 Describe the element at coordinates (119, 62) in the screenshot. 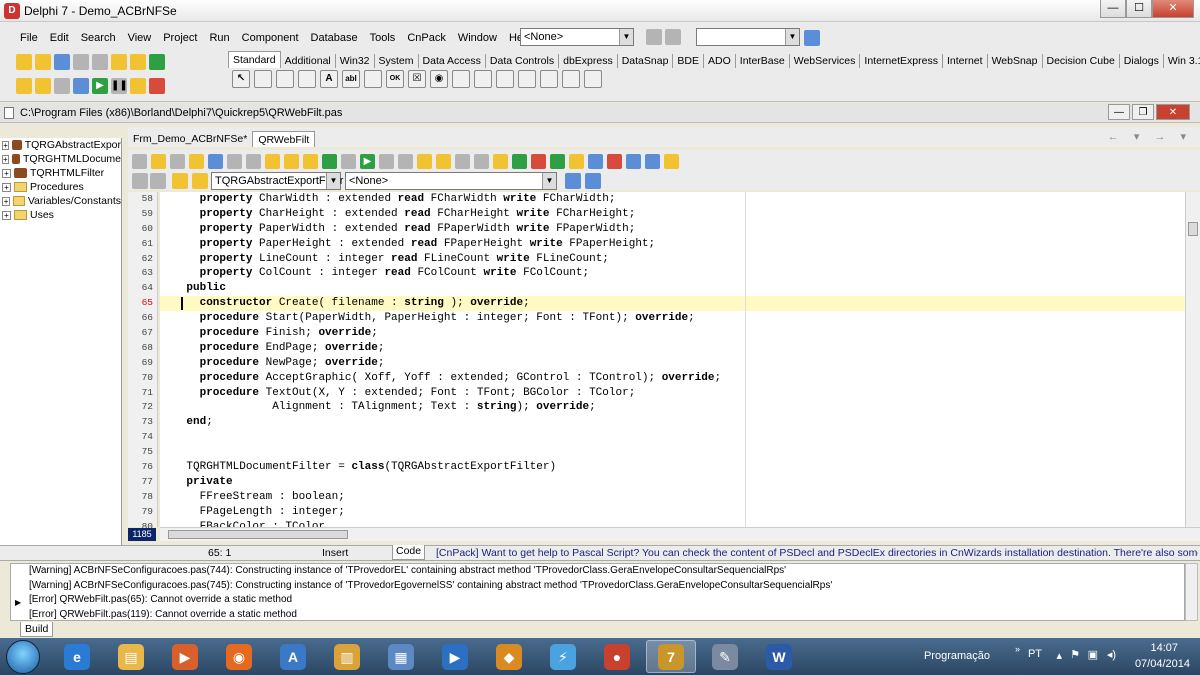

I see `add-file-icon` at that location.